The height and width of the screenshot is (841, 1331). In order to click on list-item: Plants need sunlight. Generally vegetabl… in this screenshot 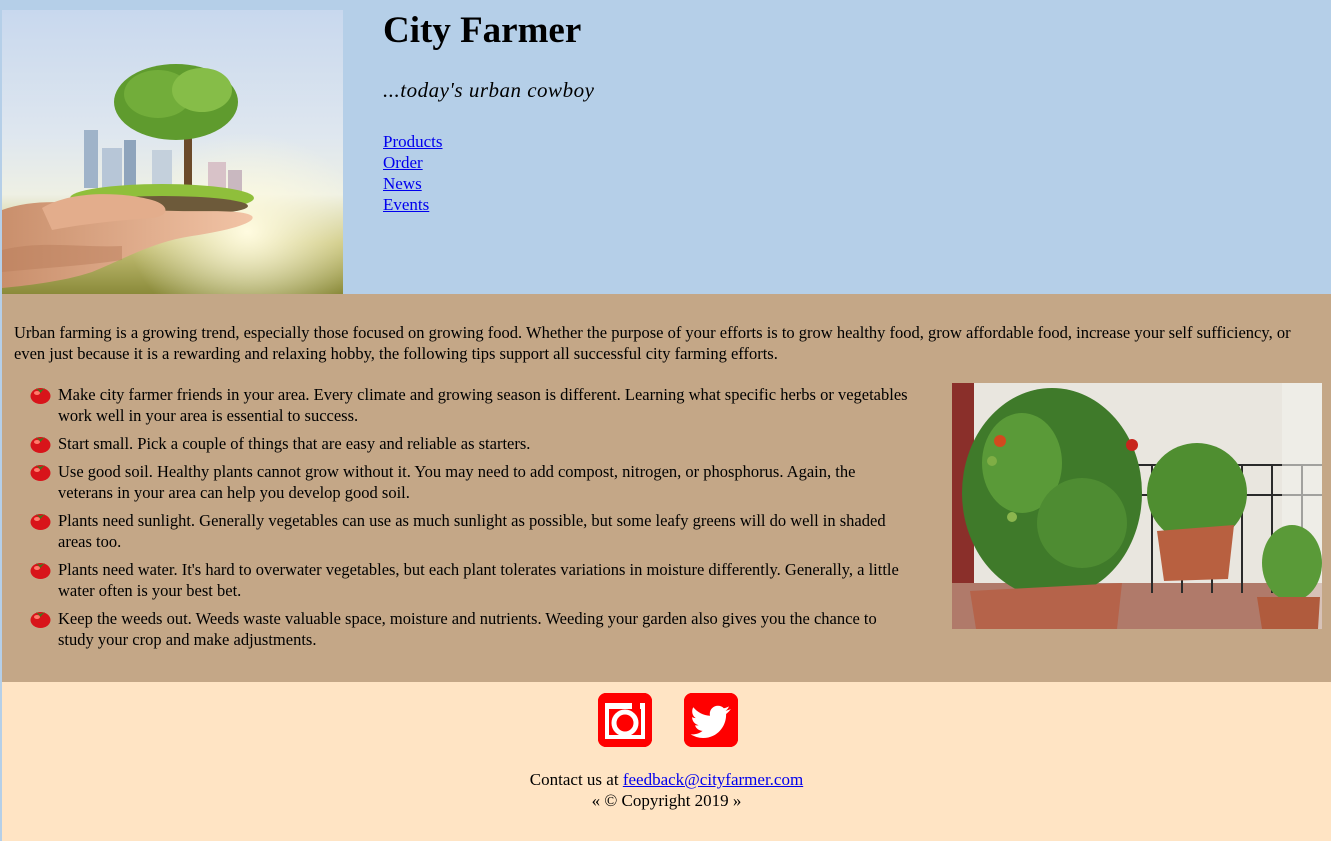, I will do `click(470, 531)`.